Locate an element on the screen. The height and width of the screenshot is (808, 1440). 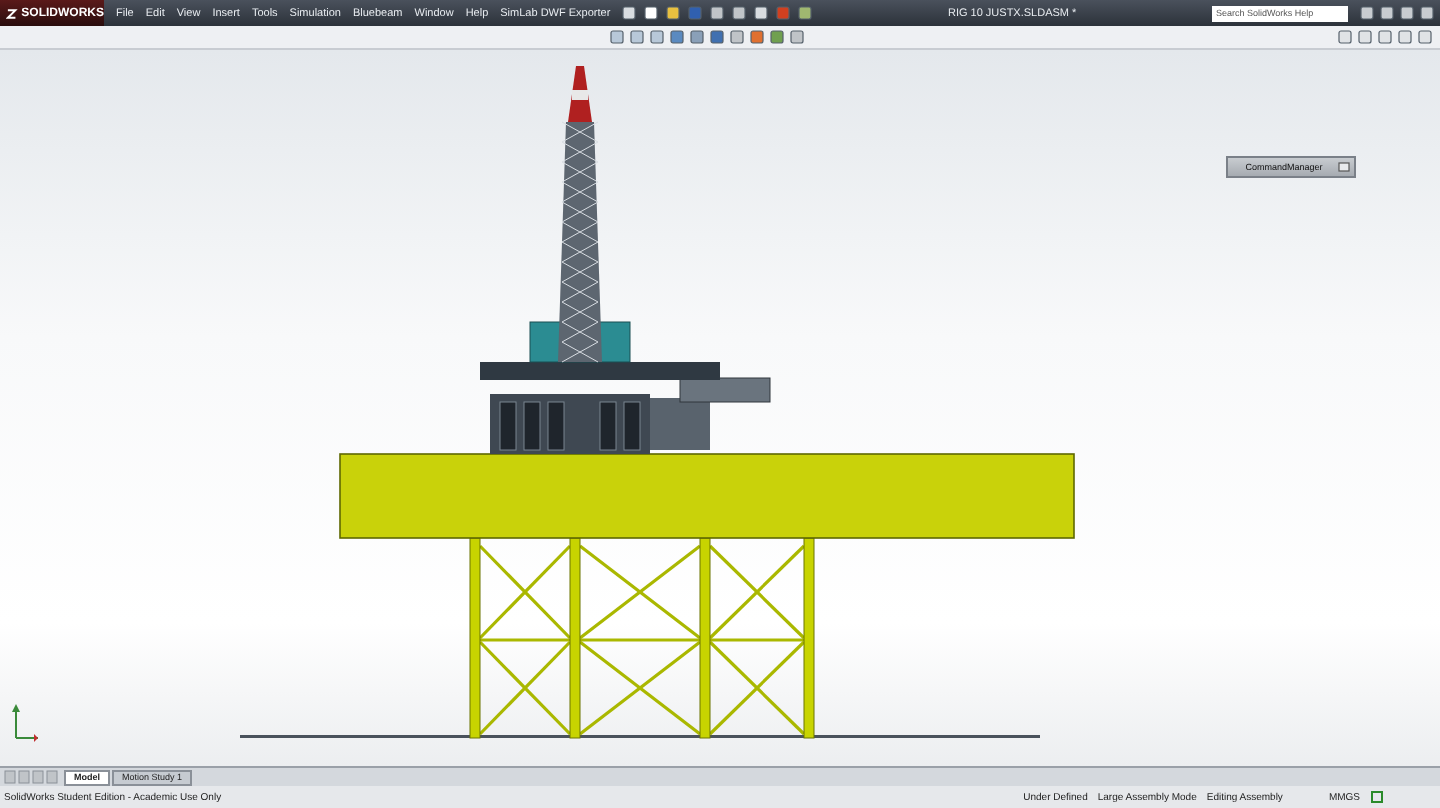
logo-icon is located at coordinates (12, 13).